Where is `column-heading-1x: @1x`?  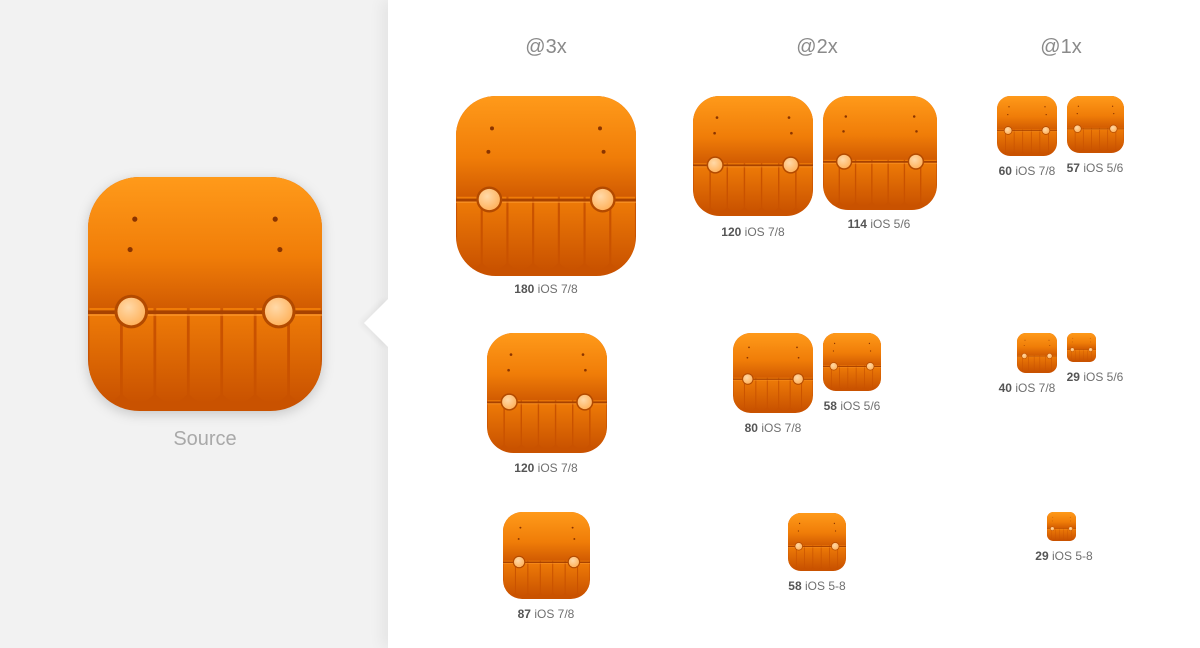 column-heading-1x: @1x is located at coordinates (1061, 47).